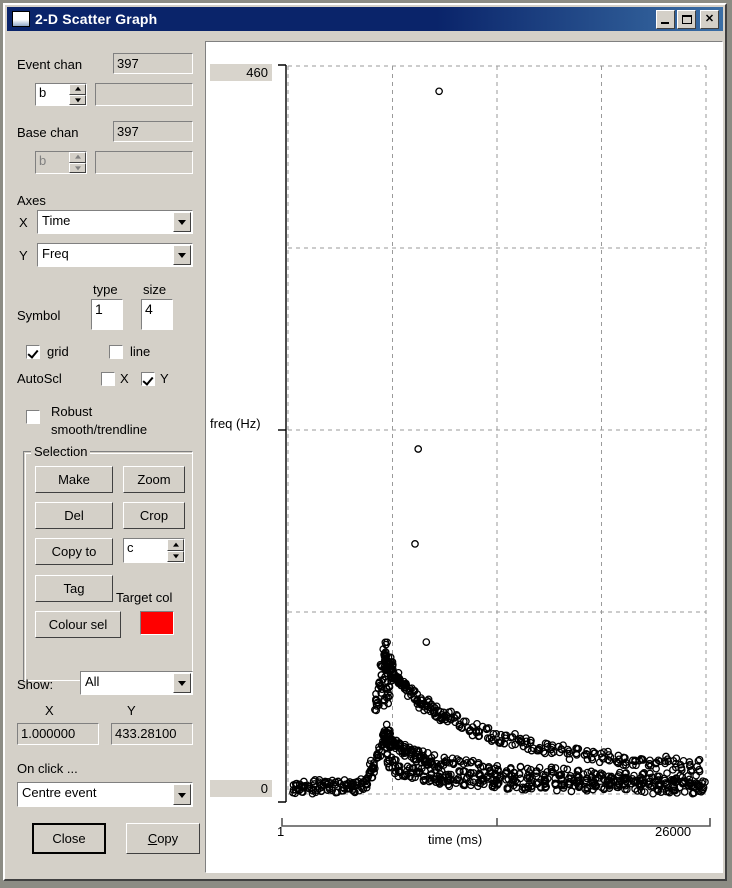 Image resolution: width=732 pixels, height=888 pixels. What do you see at coordinates (673, 831) in the screenshot?
I see `x-axis-max-tick: 26000` at bounding box center [673, 831].